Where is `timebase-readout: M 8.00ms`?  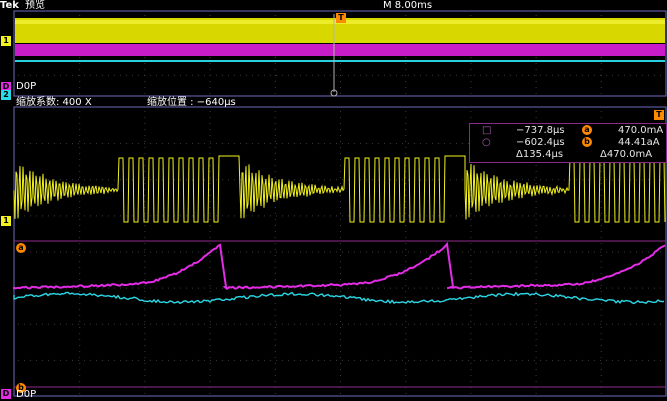
timebase-readout: M 8.00ms is located at coordinates (408, 5).